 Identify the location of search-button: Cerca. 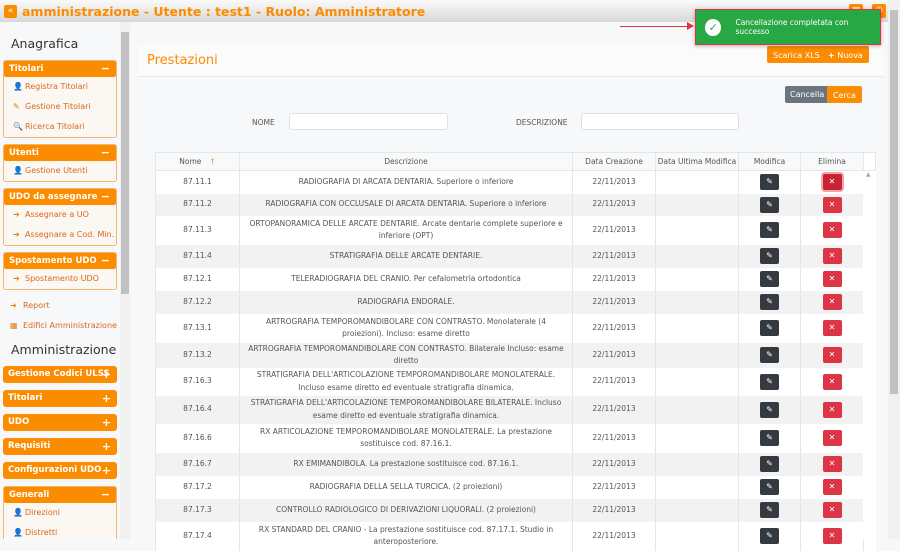
(844, 94).